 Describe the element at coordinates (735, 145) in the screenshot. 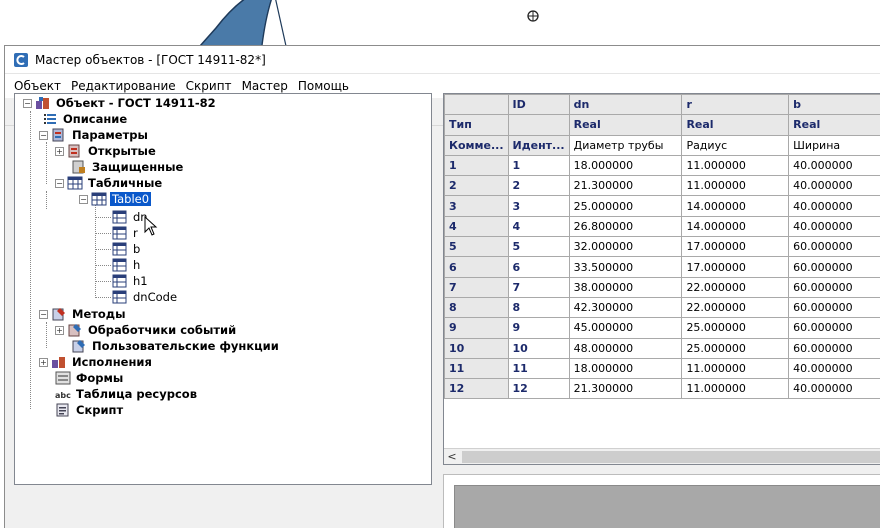

I see `comment-cell: Радиус` at that location.